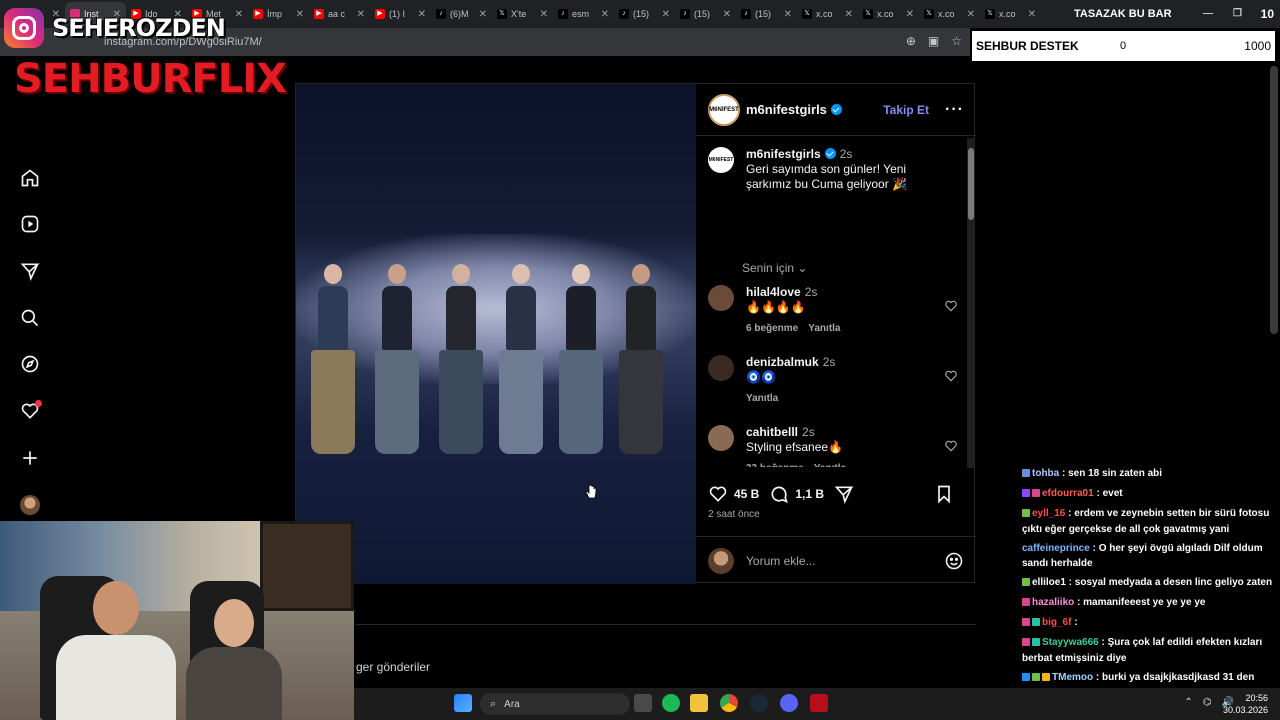 Image resolution: width=1280 pixels, height=720 pixels. What do you see at coordinates (773, 292) in the screenshot?
I see `commenter-name: hilal4love` at bounding box center [773, 292].